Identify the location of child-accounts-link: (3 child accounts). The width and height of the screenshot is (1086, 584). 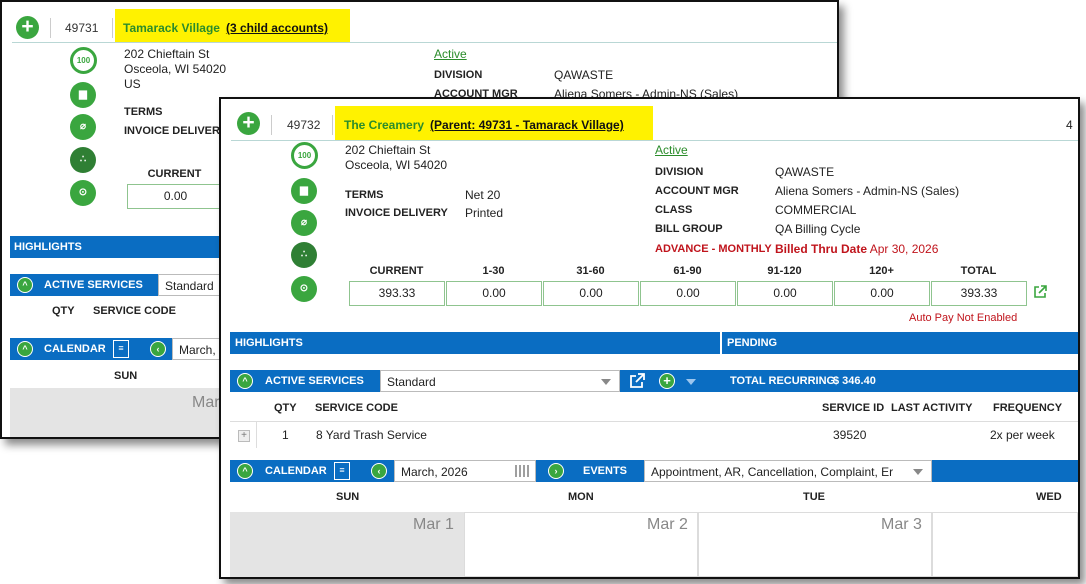
(277, 28).